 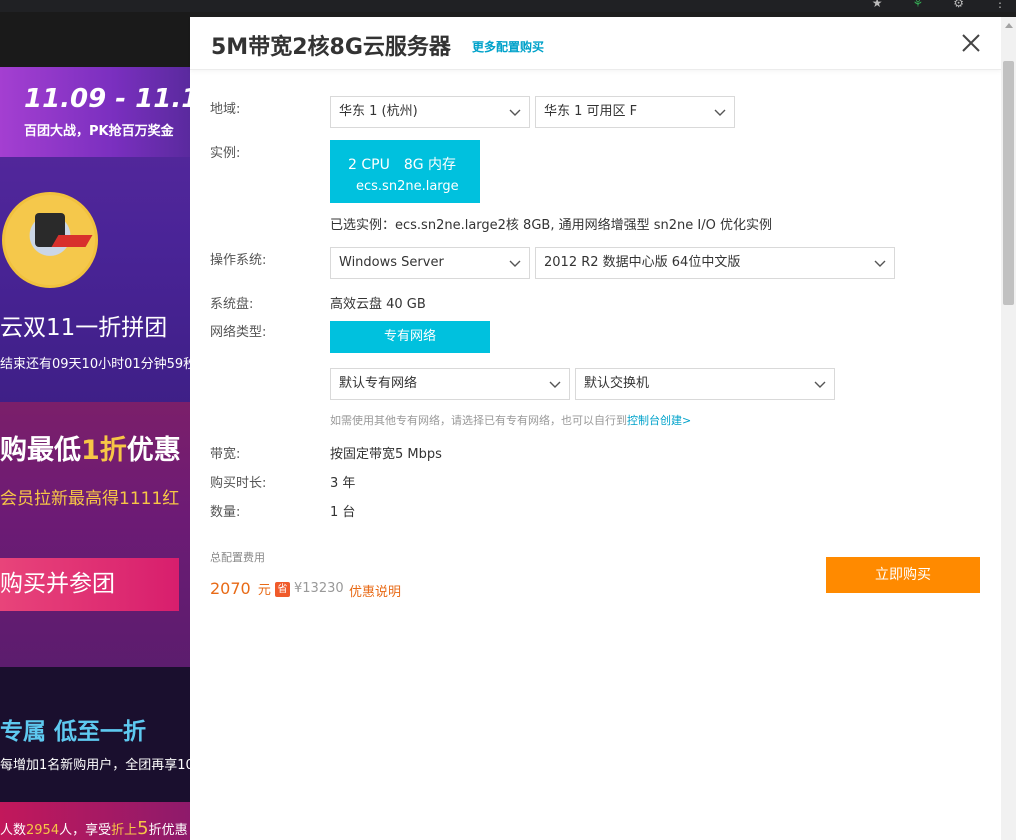 I want to click on quantity-label: 数量:, so click(x=225, y=512).